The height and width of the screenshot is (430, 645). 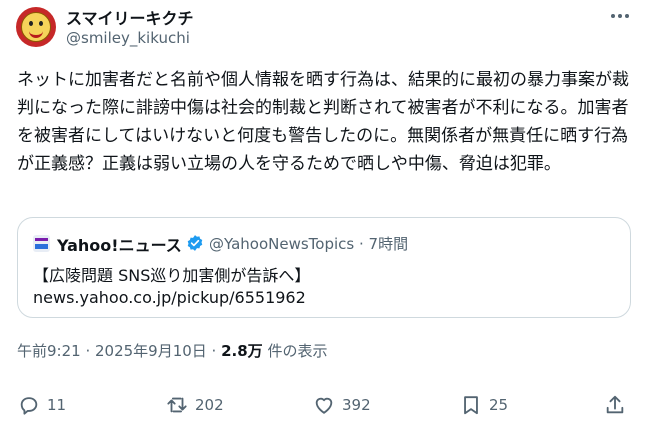 What do you see at coordinates (209, 405) in the screenshot?
I see `retweet-count: 202` at bounding box center [209, 405].